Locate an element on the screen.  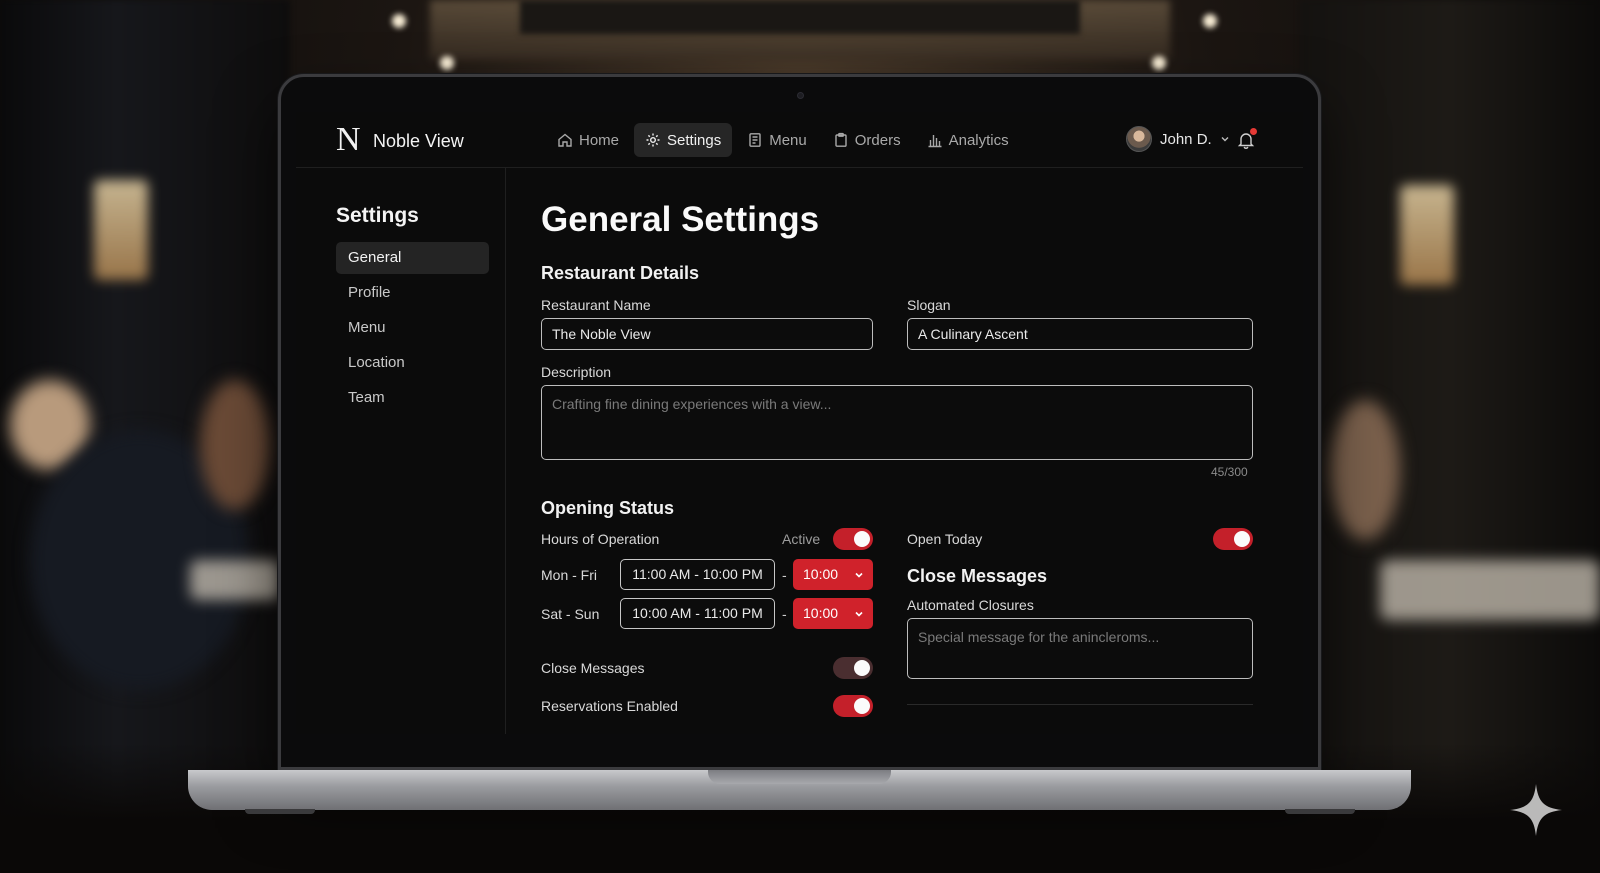
sidebar-list: General Profile Menu Location Team is located at coordinates (412, 329).